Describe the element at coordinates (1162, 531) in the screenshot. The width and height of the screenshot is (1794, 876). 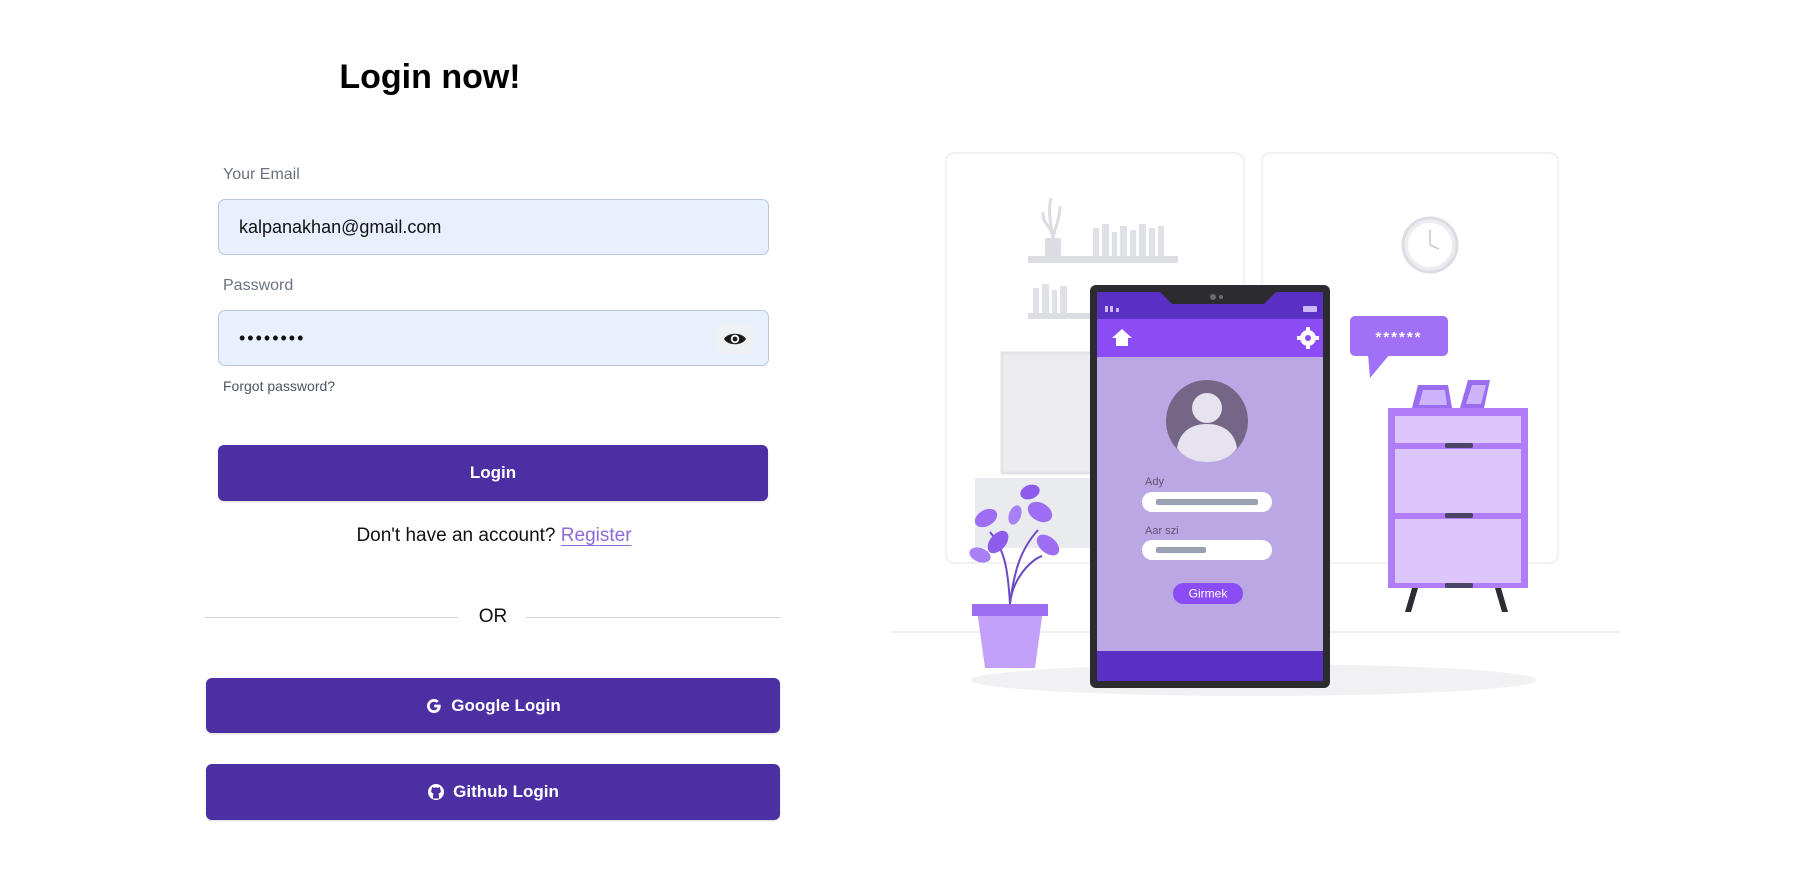
I see `illustration-password-label: Aar szi` at that location.